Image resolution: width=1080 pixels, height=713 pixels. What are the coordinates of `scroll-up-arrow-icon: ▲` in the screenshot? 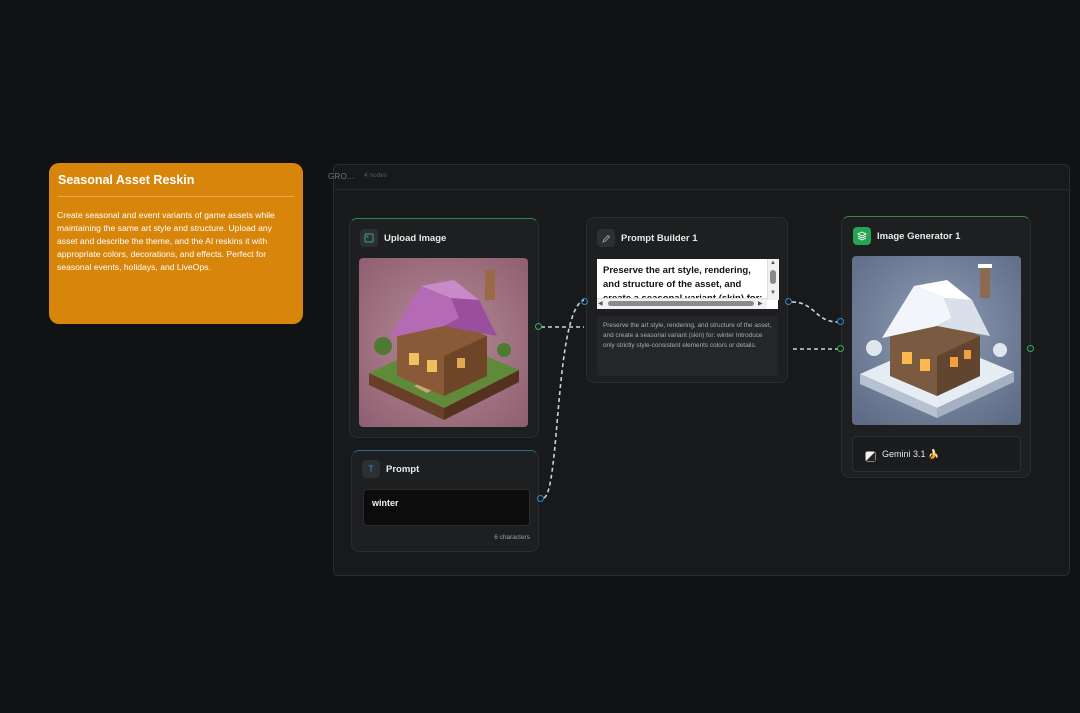 It's located at (773, 263).